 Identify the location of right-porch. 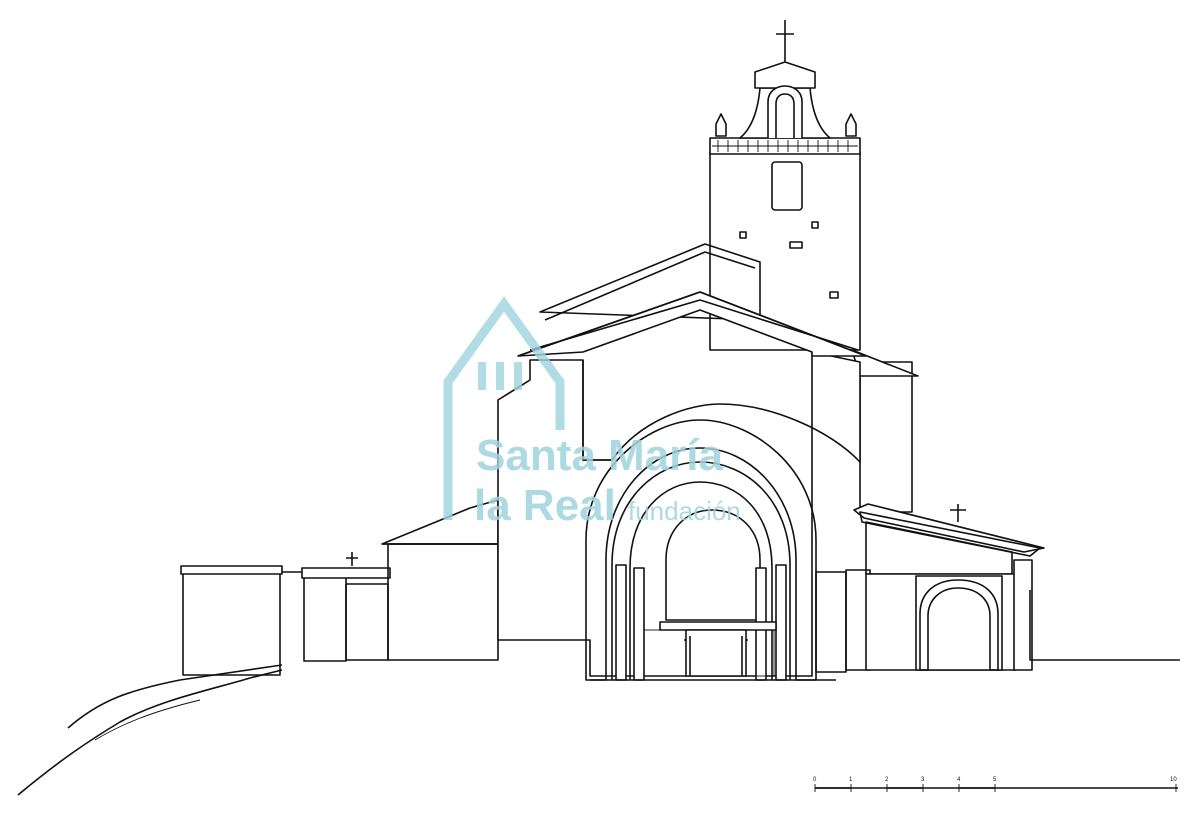
(949, 587).